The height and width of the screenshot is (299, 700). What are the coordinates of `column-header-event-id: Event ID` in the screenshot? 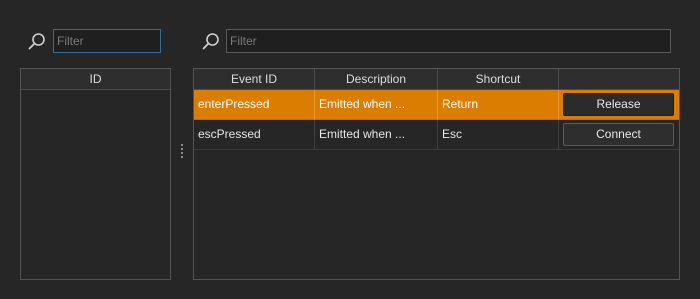 It's located at (254, 79).